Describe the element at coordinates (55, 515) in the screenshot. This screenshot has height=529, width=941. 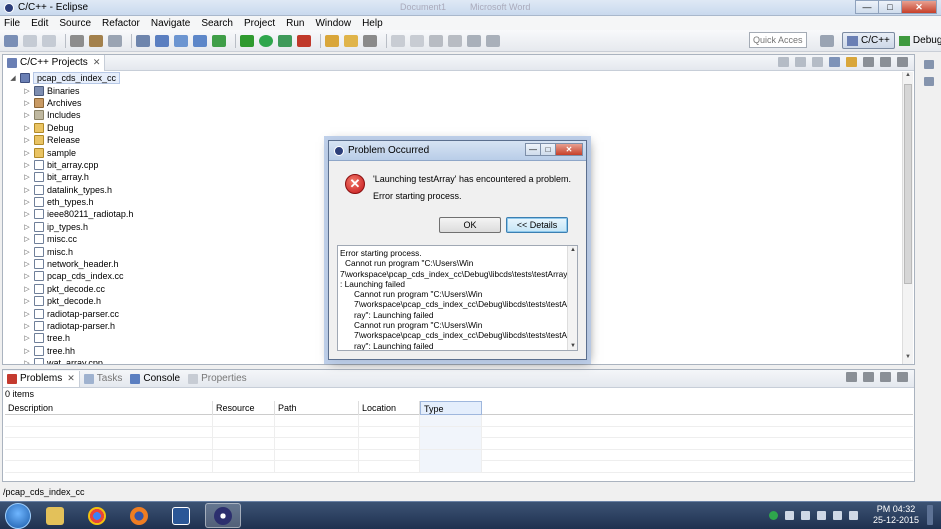
I see `taskbar-explorer` at that location.